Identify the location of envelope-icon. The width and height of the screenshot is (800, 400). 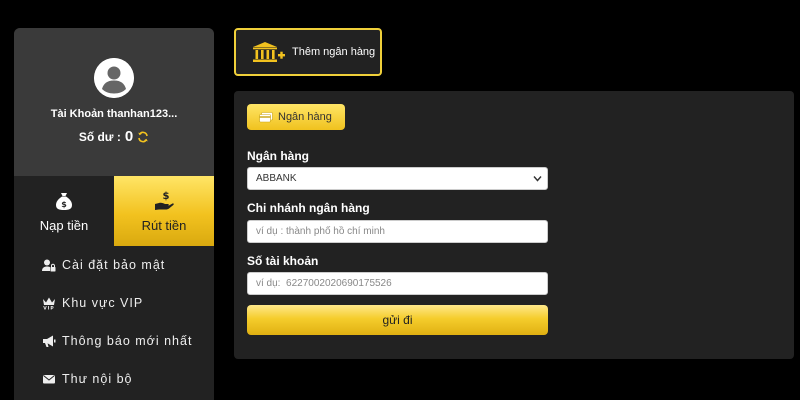
(49, 379).